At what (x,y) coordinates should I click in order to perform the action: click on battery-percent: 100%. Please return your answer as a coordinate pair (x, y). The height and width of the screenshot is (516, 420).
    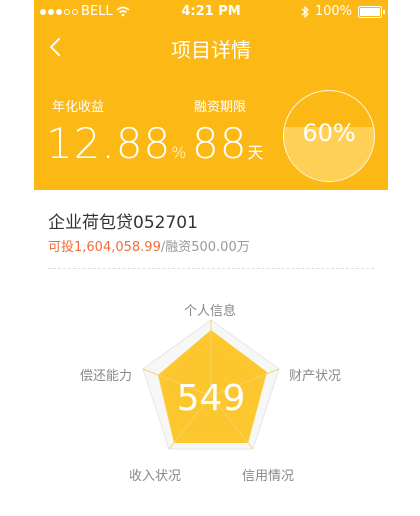
    Looking at the image, I should click on (333, 11).